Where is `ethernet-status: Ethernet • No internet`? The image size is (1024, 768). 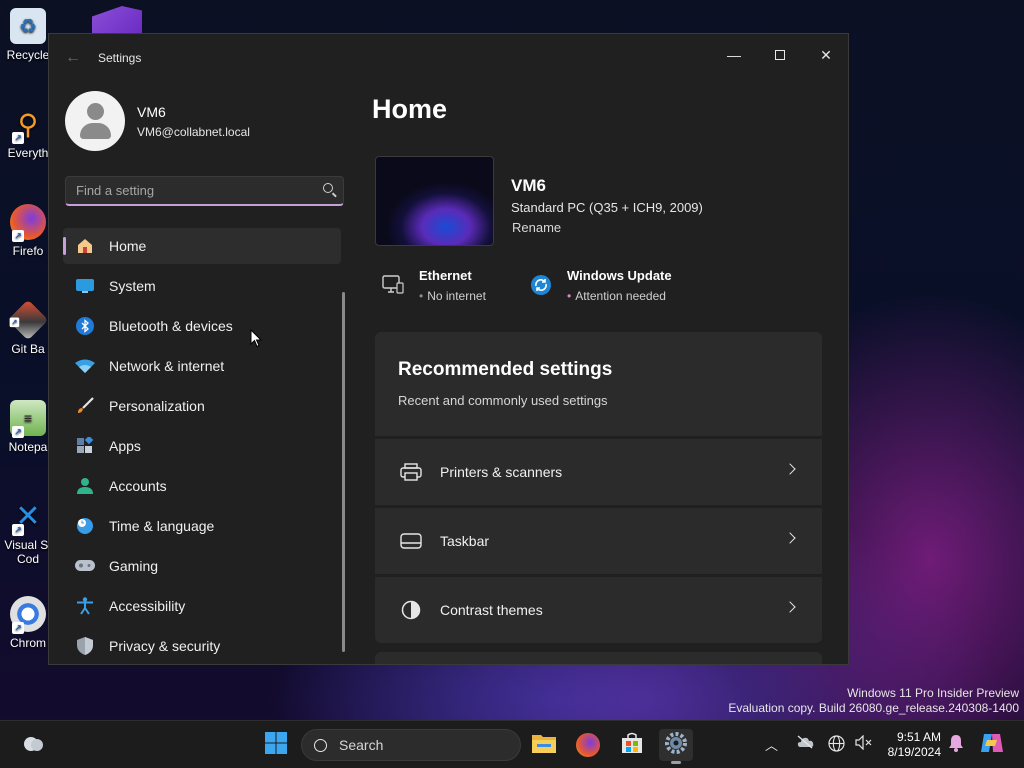 ethernet-status: Ethernet • No internet is located at coordinates (433, 285).